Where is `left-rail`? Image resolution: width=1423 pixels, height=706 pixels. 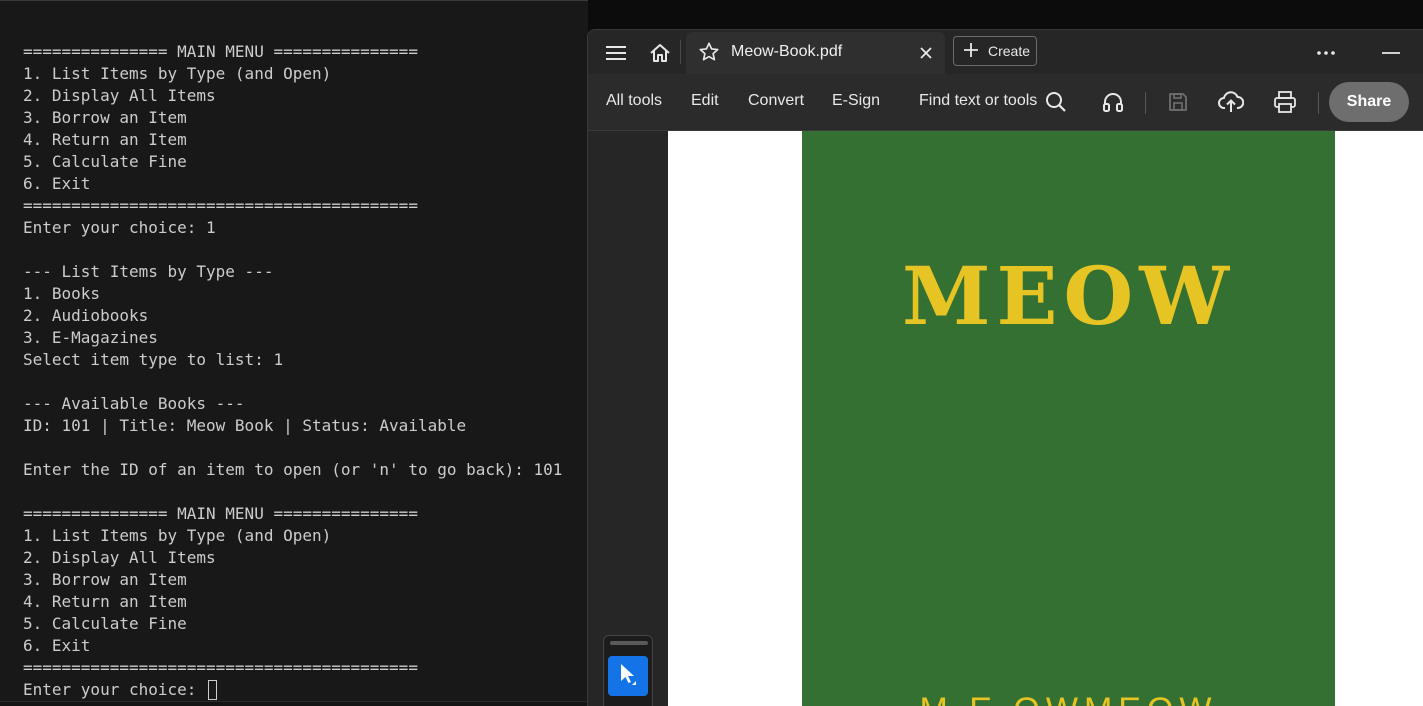 left-rail is located at coordinates (628, 418).